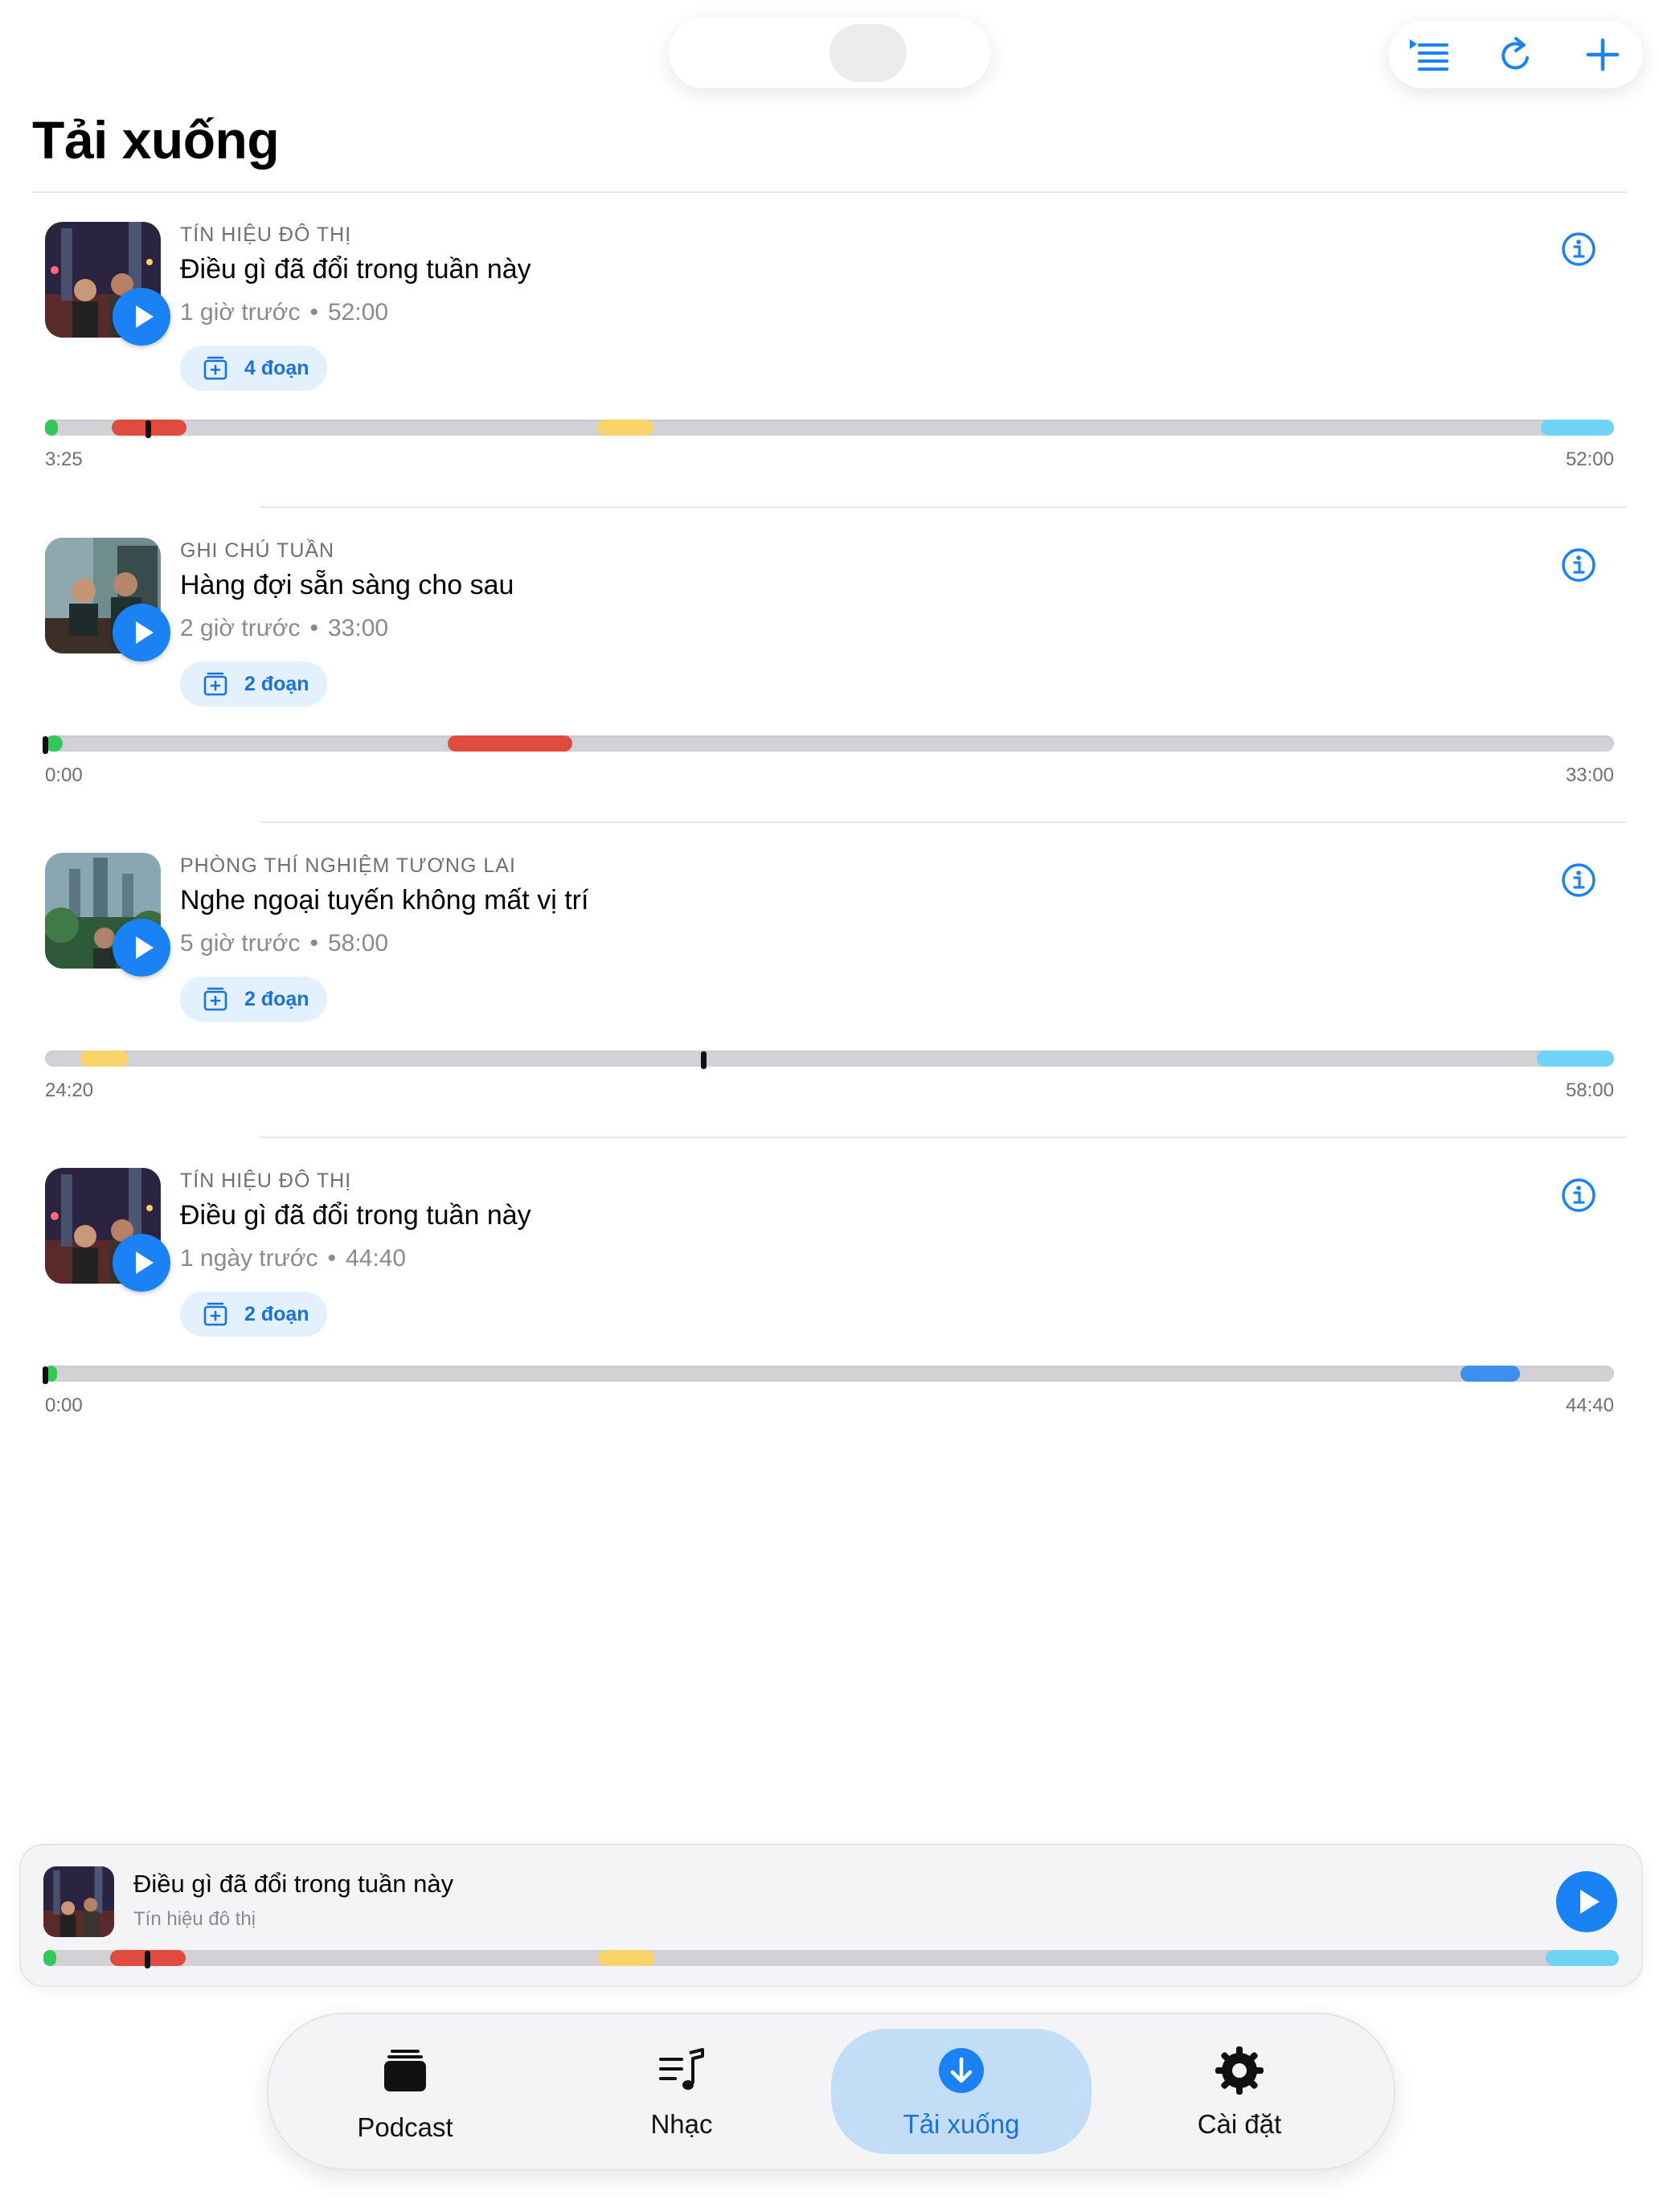  What do you see at coordinates (358, 628) in the screenshot?
I see `episode-duration: 33:00` at bounding box center [358, 628].